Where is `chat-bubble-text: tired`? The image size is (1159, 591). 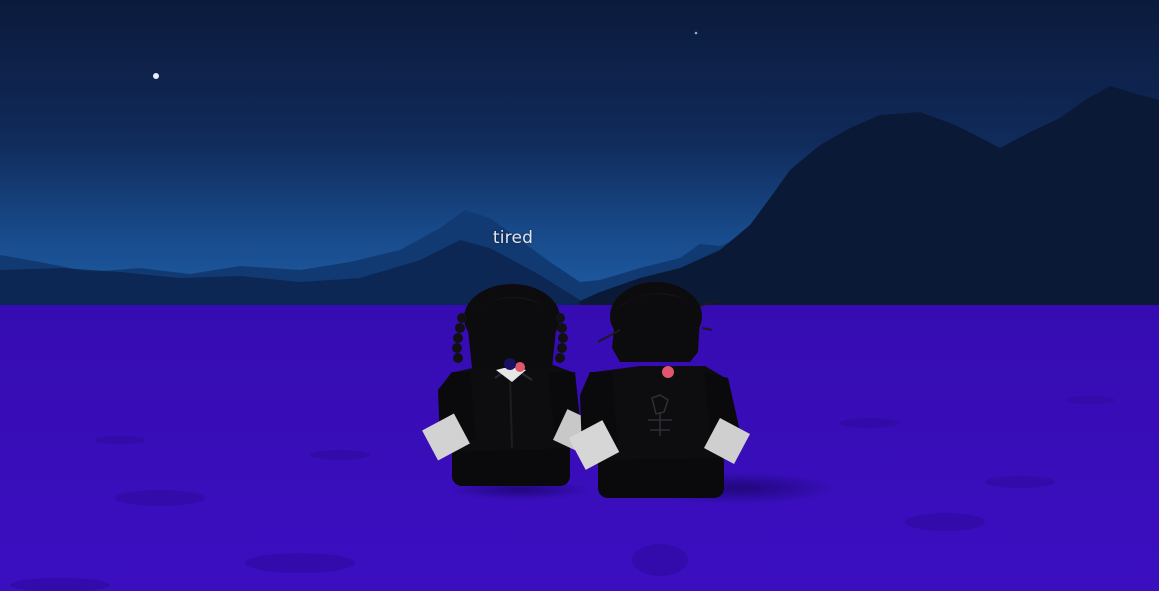 chat-bubble-text: tired is located at coordinates (513, 238).